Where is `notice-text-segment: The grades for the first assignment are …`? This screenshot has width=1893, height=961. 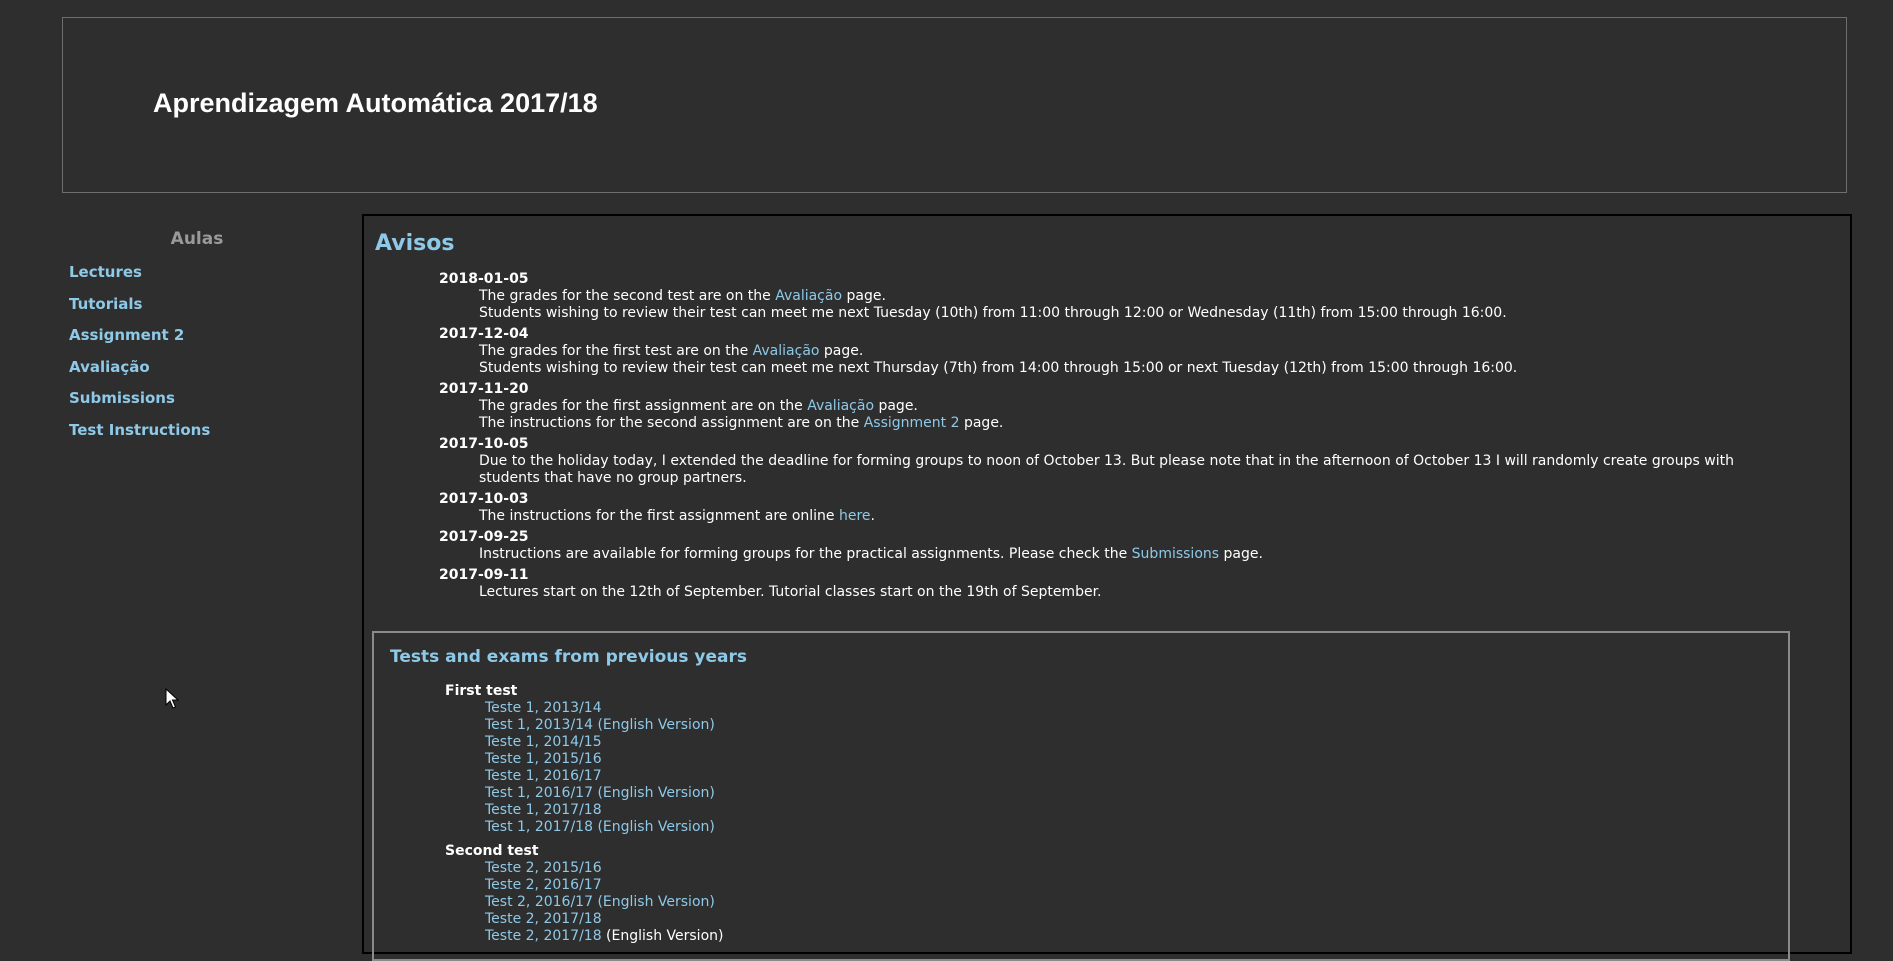 notice-text-segment: The grades for the first assignment are … is located at coordinates (643, 406).